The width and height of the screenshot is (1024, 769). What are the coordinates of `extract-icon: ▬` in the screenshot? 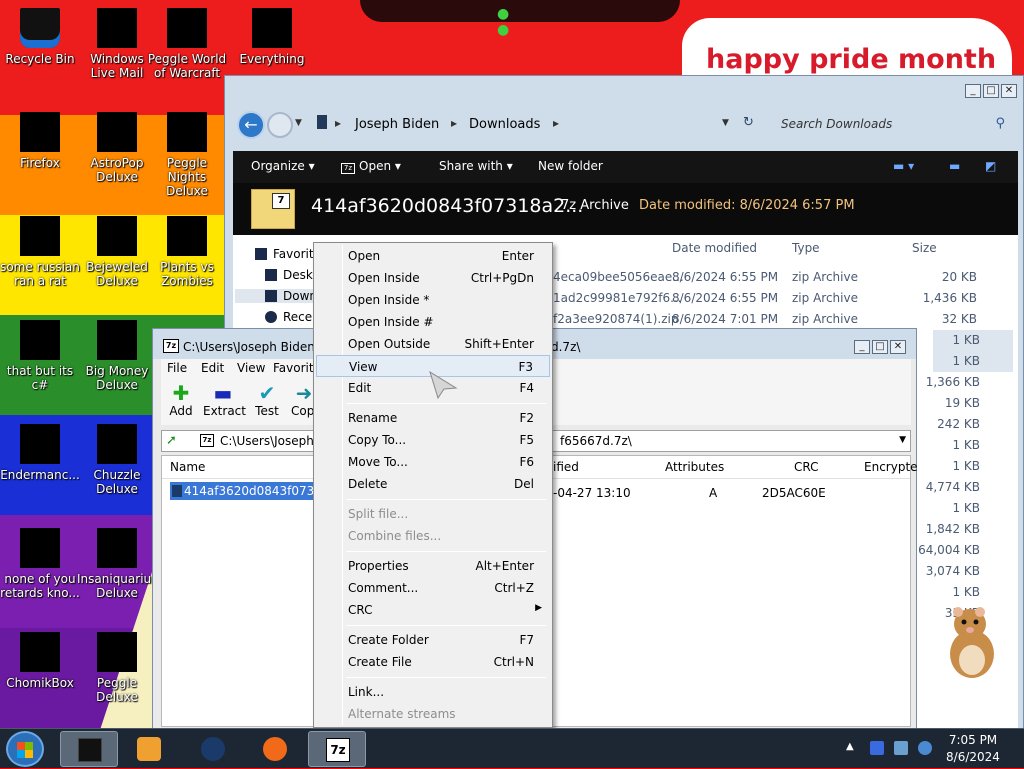 It's located at (223, 393).